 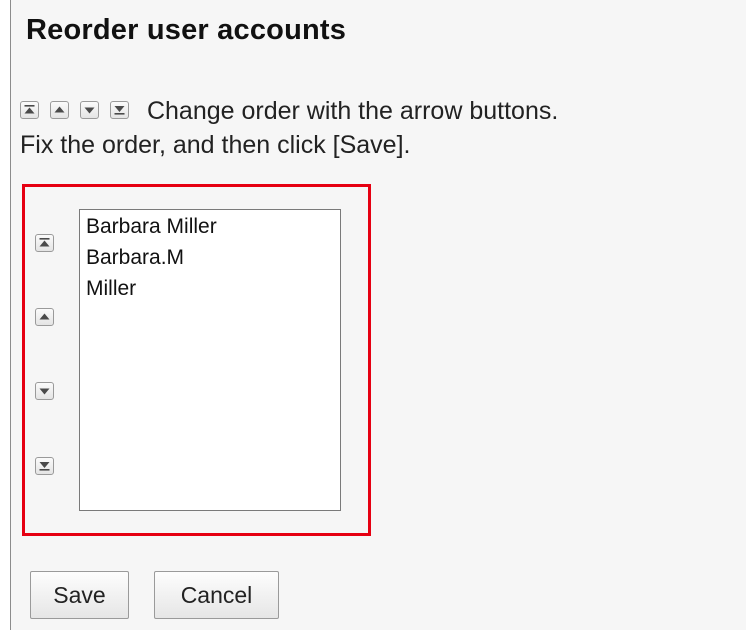 I want to click on instructions-line-1: Change order with the arrow buttons., so click(x=352, y=111).